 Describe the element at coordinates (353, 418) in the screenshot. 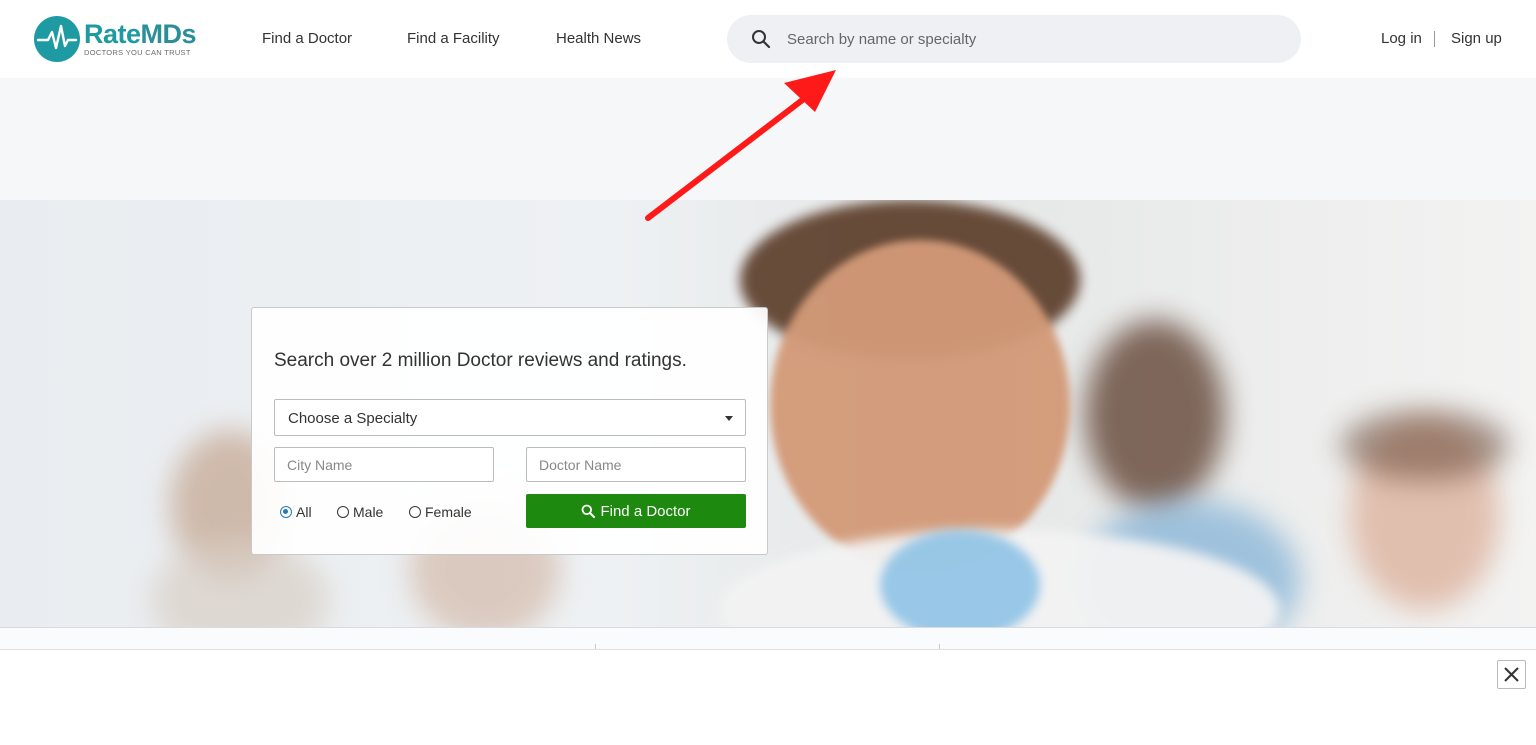

I see `specialty-select-value: Choose a Specialty` at that location.